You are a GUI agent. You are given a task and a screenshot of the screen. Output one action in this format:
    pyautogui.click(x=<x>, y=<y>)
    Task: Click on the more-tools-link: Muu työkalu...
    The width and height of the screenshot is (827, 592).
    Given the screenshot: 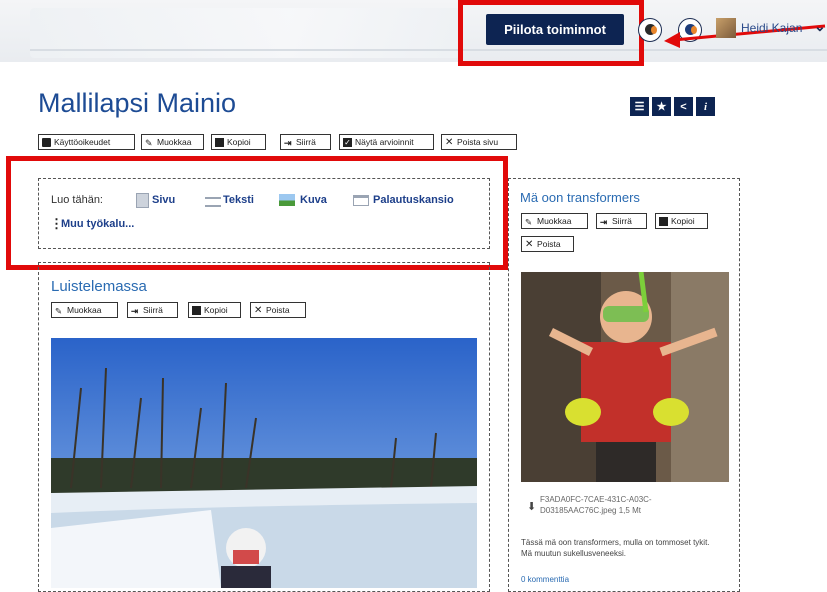 What is the action you would take?
    pyautogui.click(x=97, y=224)
    